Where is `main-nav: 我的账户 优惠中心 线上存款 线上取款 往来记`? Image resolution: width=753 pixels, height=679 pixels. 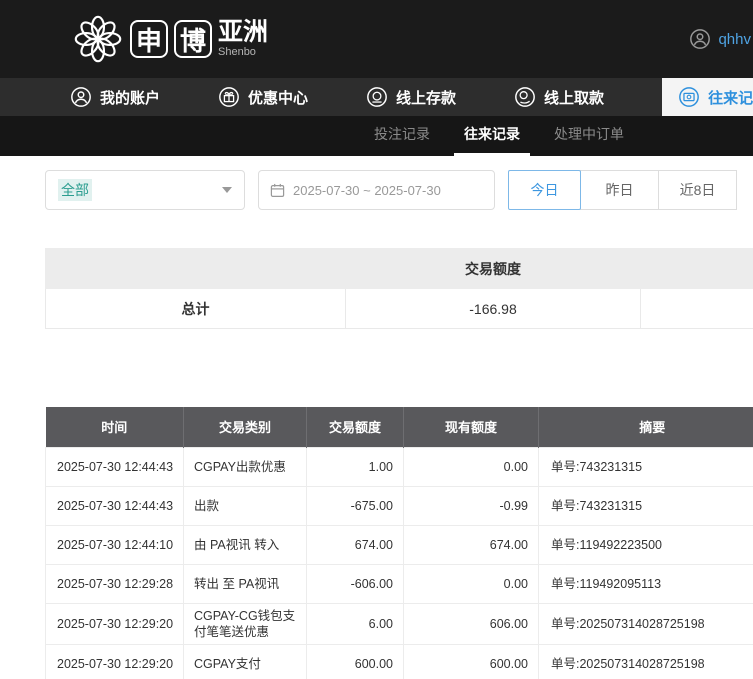 main-nav: 我的账户 优惠中心 线上存款 线上取款 往来记 is located at coordinates (376, 97).